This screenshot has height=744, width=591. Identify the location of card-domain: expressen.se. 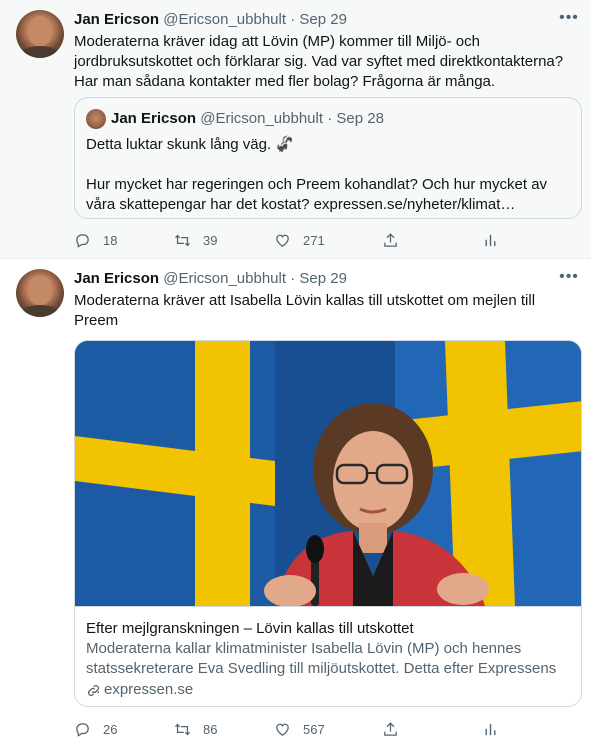
(139, 690).